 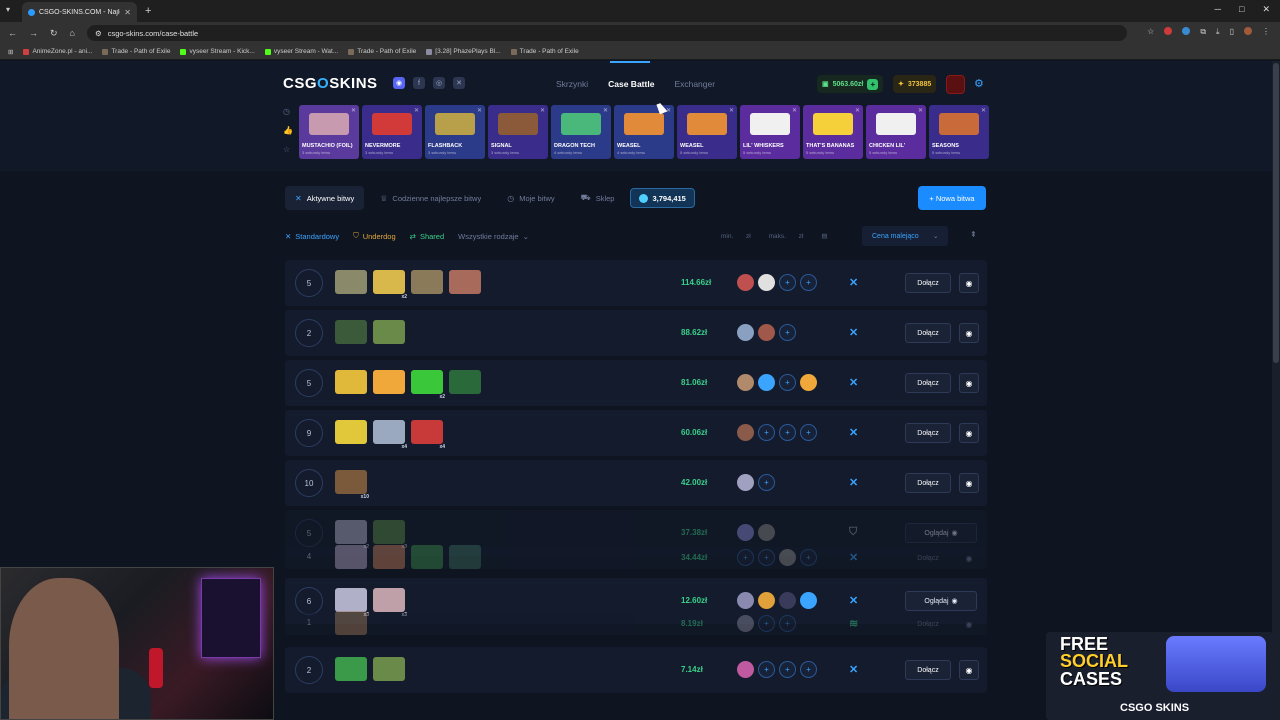 I want to click on bookmark-star-icon: ☆, so click(x=1150, y=32).